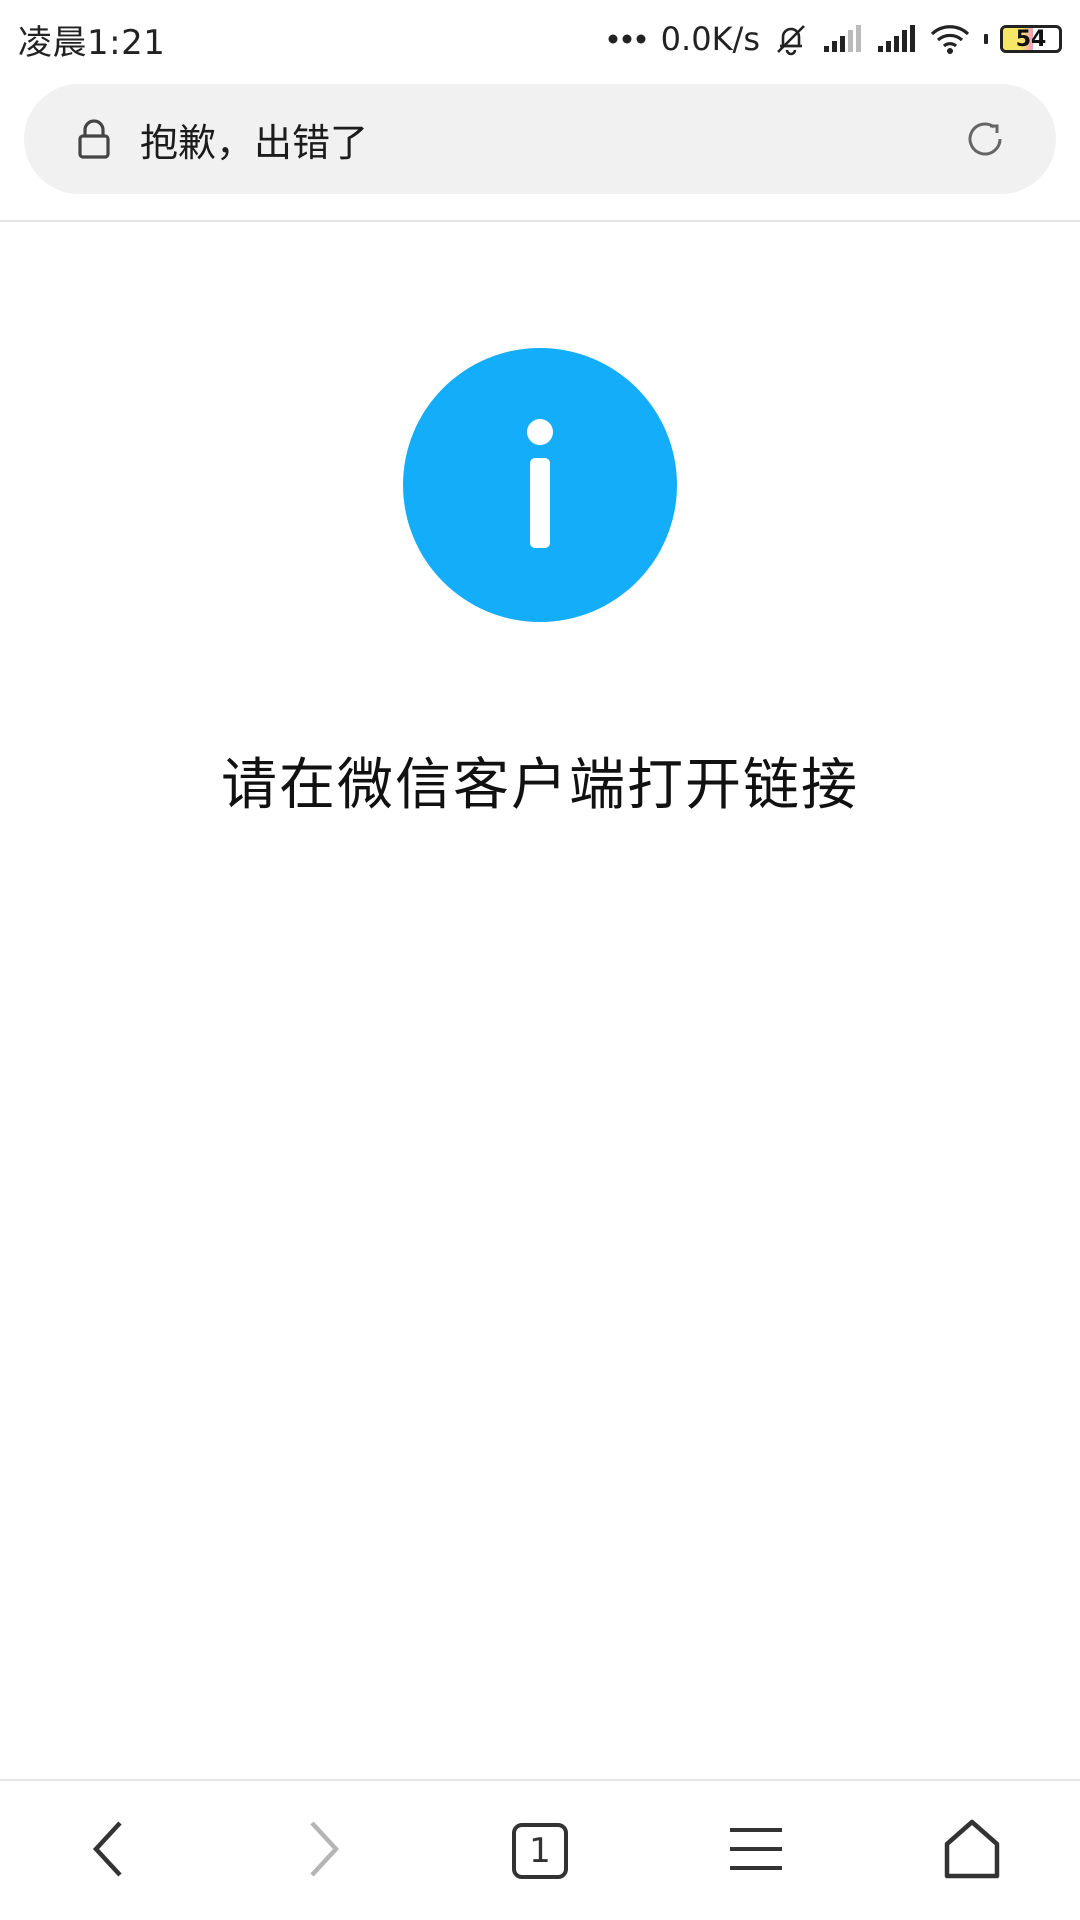 The image size is (1080, 1920). I want to click on tab-count: 1, so click(540, 1850).